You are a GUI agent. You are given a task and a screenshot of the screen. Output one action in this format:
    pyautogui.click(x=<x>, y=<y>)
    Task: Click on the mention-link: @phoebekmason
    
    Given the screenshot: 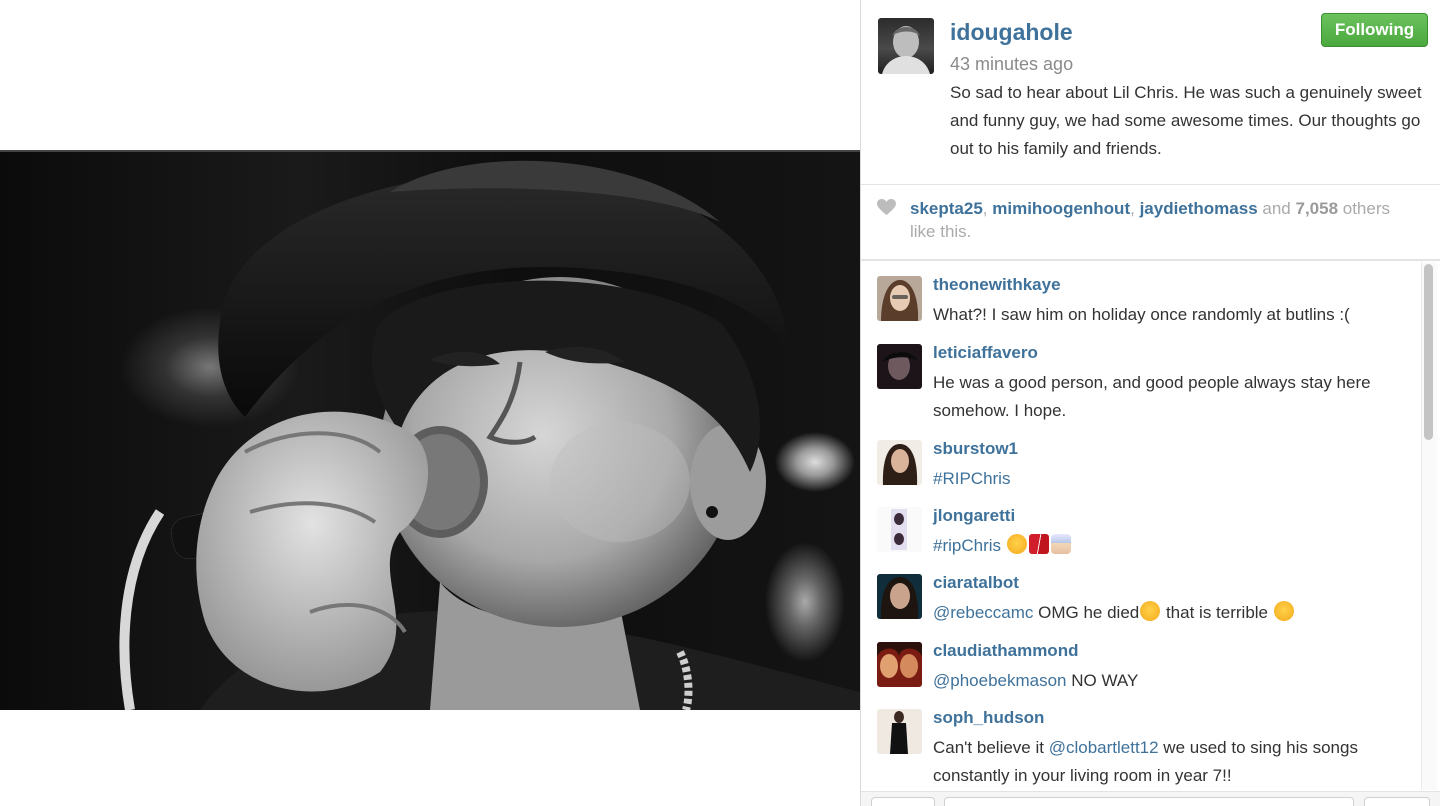 What is the action you would take?
    pyautogui.click(x=1000, y=680)
    